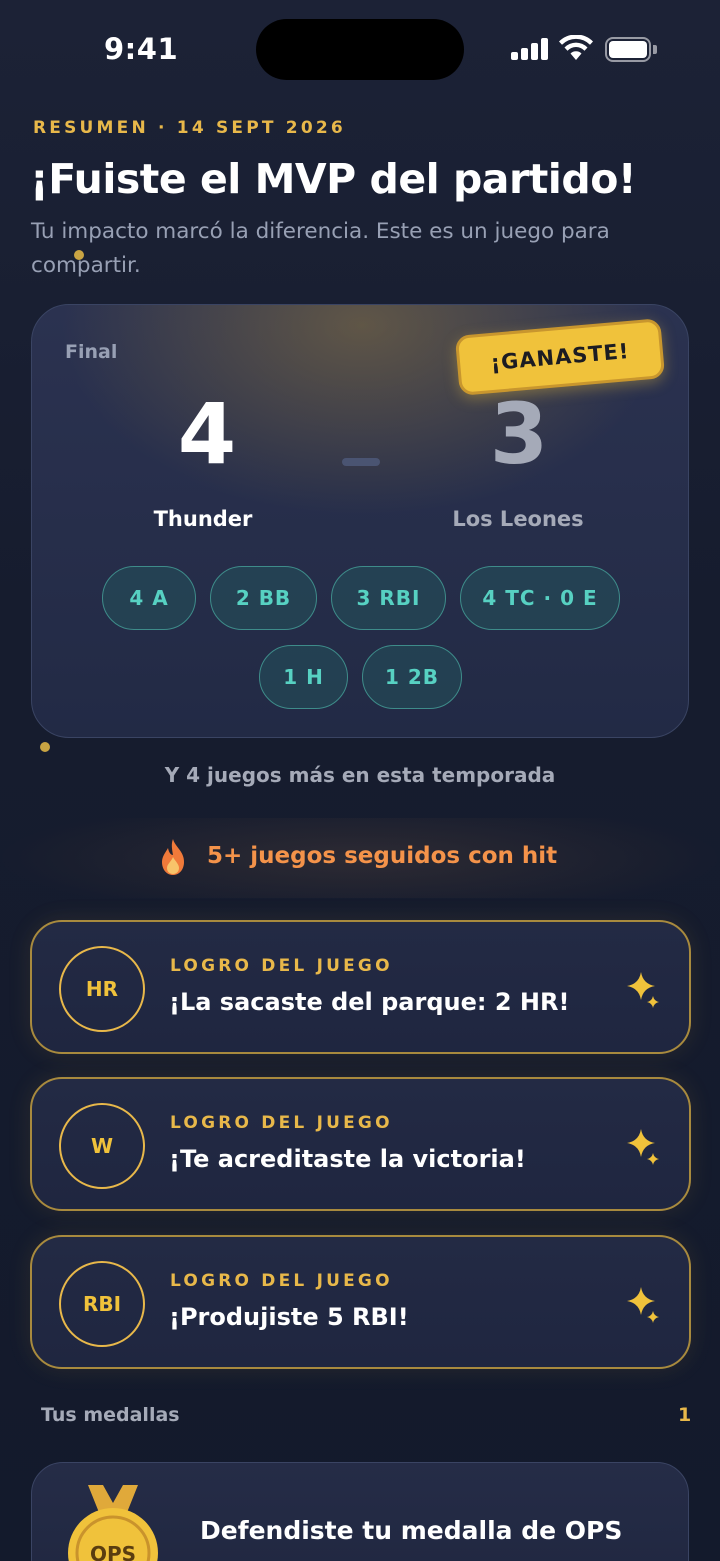  Describe the element at coordinates (360, 1511) in the screenshot. I see `medal-card: OPS Defendiste tu medalla de OPS` at that location.